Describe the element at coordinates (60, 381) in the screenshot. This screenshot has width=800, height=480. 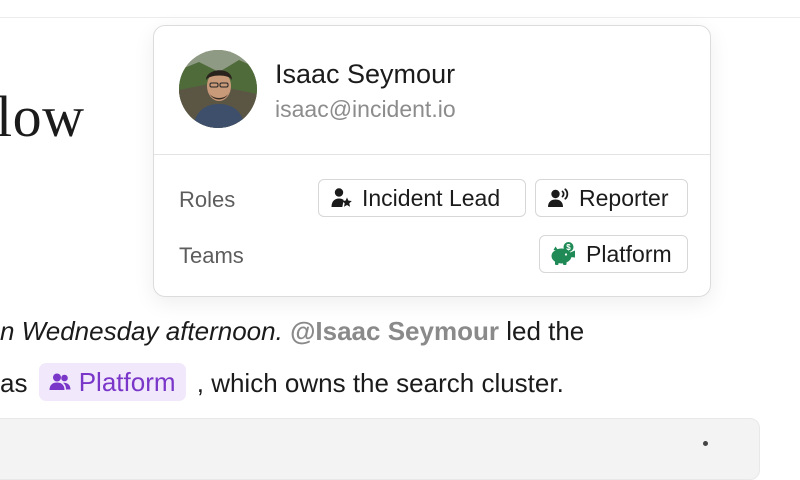
I see `users-icon` at that location.